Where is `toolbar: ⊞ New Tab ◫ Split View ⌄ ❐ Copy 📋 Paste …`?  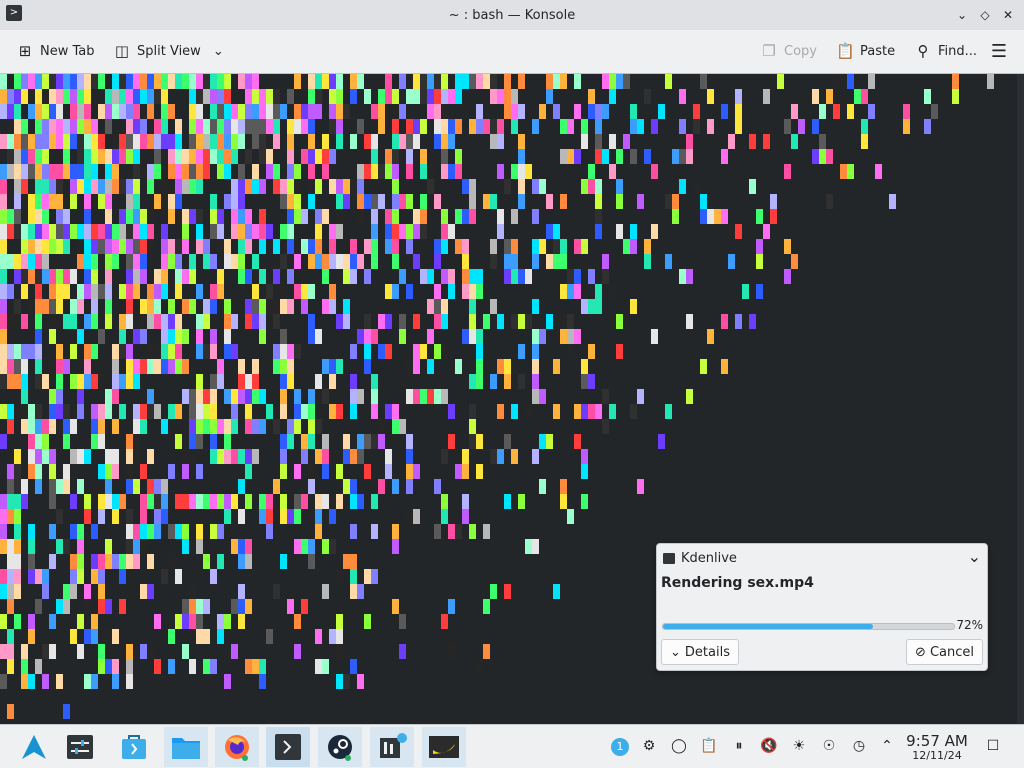 toolbar: ⊞ New Tab ◫ Split View ⌄ ❐ Copy 📋 Paste … is located at coordinates (512, 52).